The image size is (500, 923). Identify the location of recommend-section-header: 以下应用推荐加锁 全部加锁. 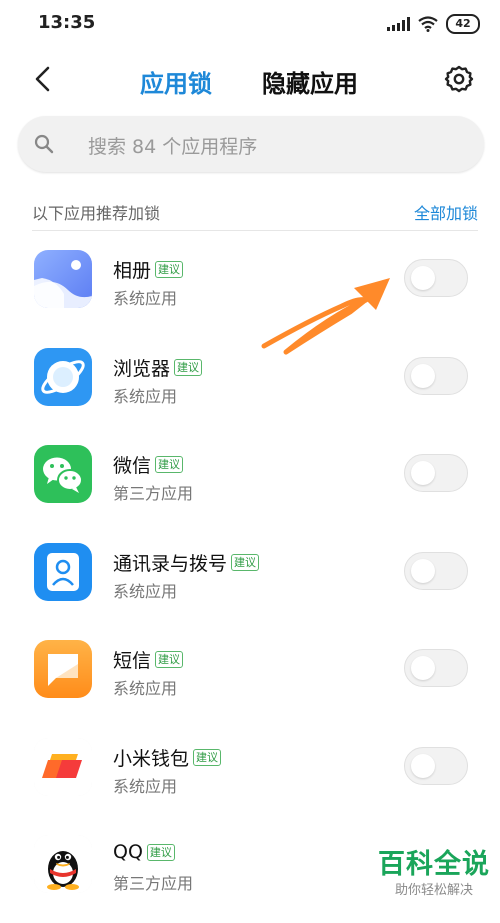
(255, 215).